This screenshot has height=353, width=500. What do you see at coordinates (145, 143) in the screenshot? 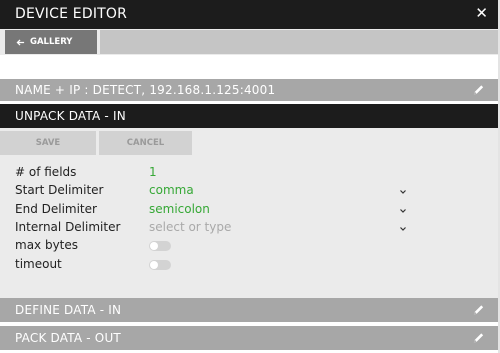
I see `cancel-button: CANCEL` at bounding box center [145, 143].